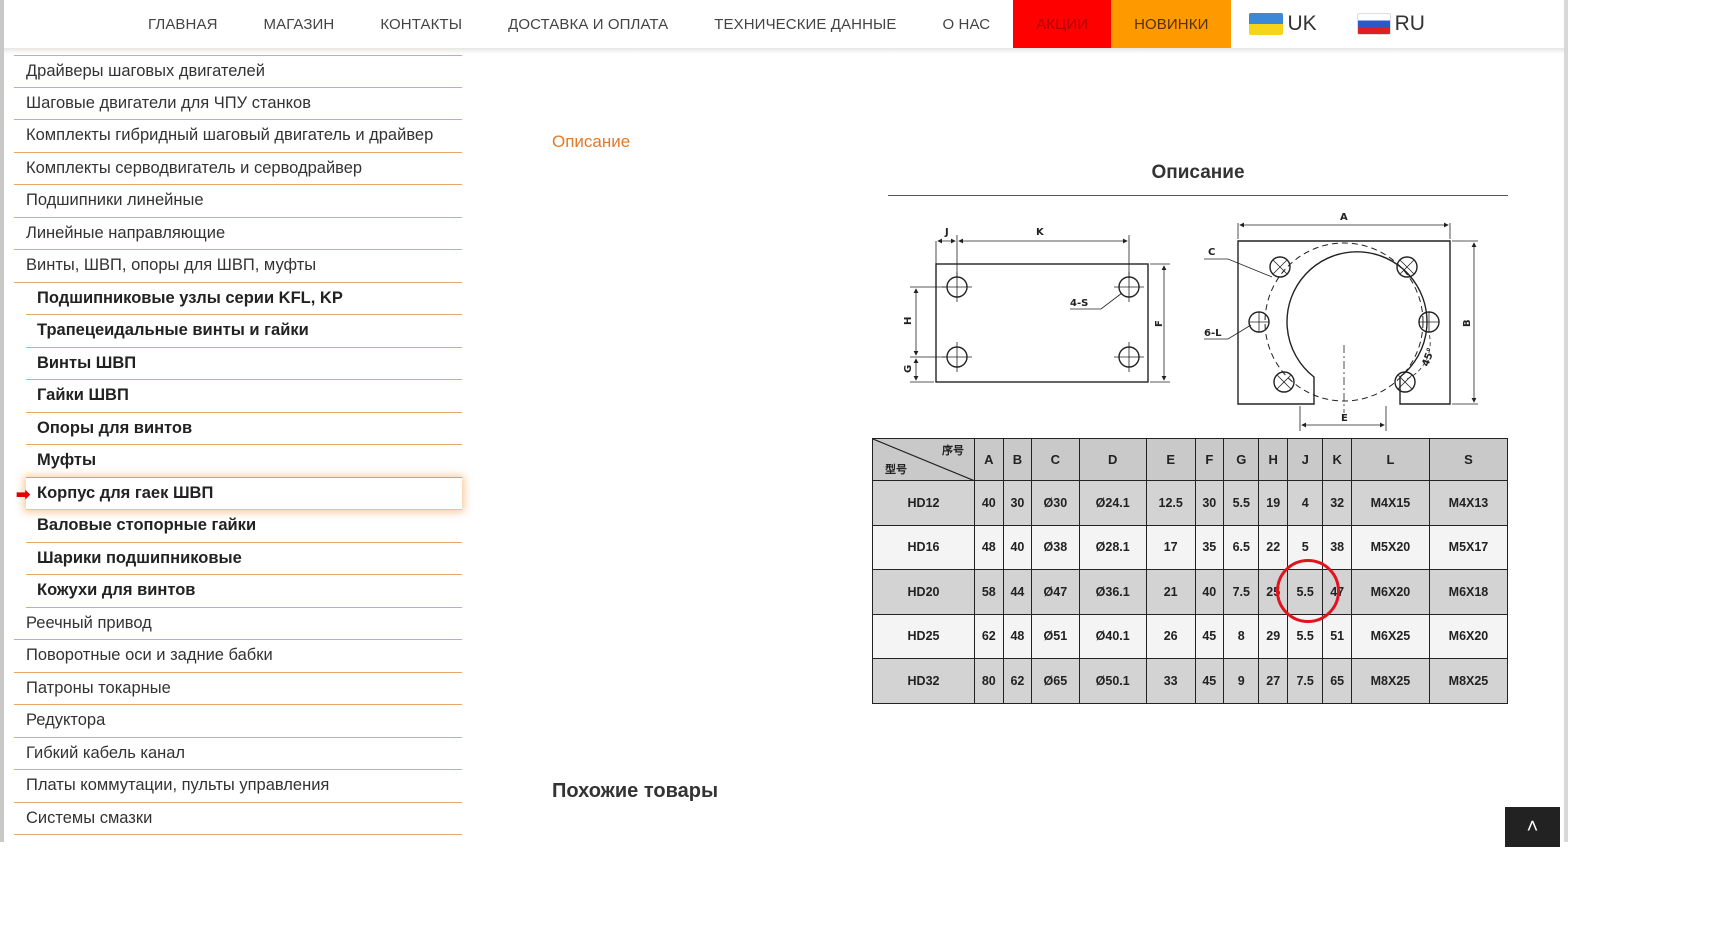  I want to click on sidebar-item: Редуктора, so click(238, 721).